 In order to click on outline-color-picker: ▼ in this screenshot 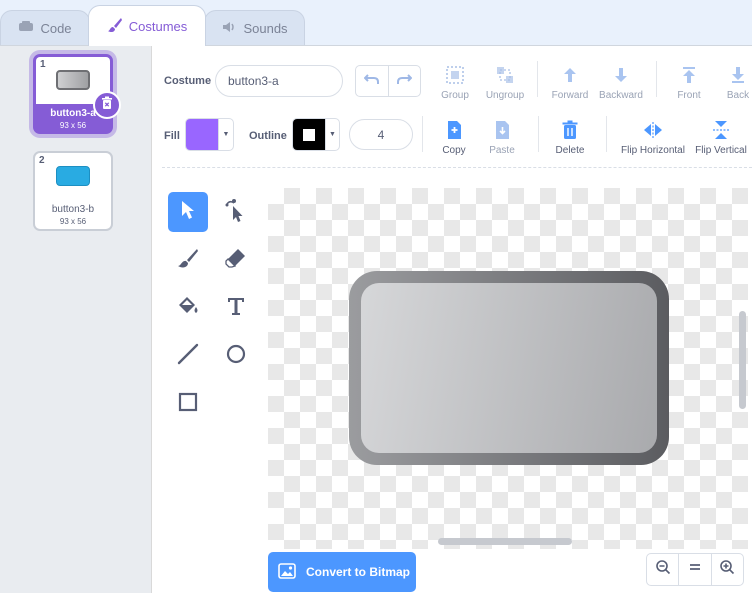, I will do `click(316, 134)`.